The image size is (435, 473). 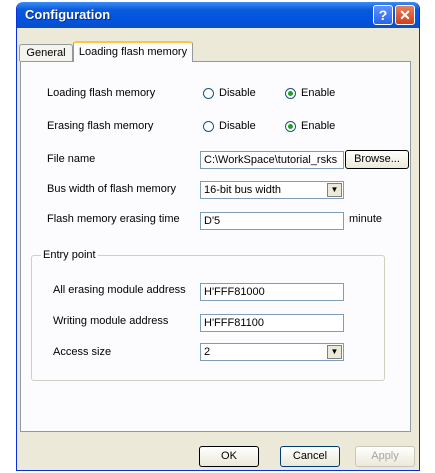 I want to click on erase-time-input: D'5, so click(x=272, y=221).